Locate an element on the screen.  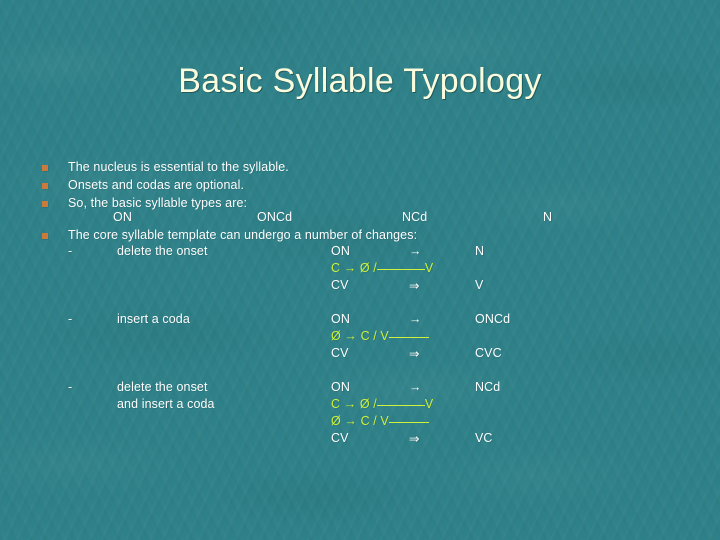
change-label-3-line2: and insert a coda is located at coordinates (166, 404).